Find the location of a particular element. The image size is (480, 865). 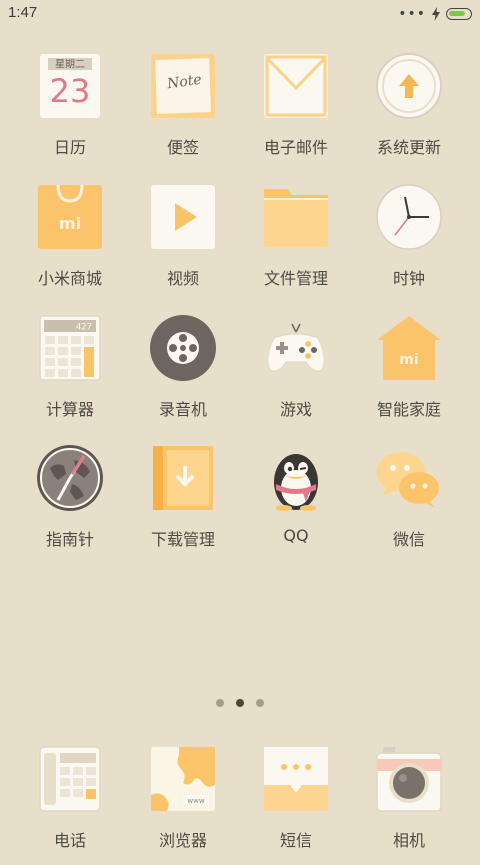

app-label: 录音机 is located at coordinates (182, 409).